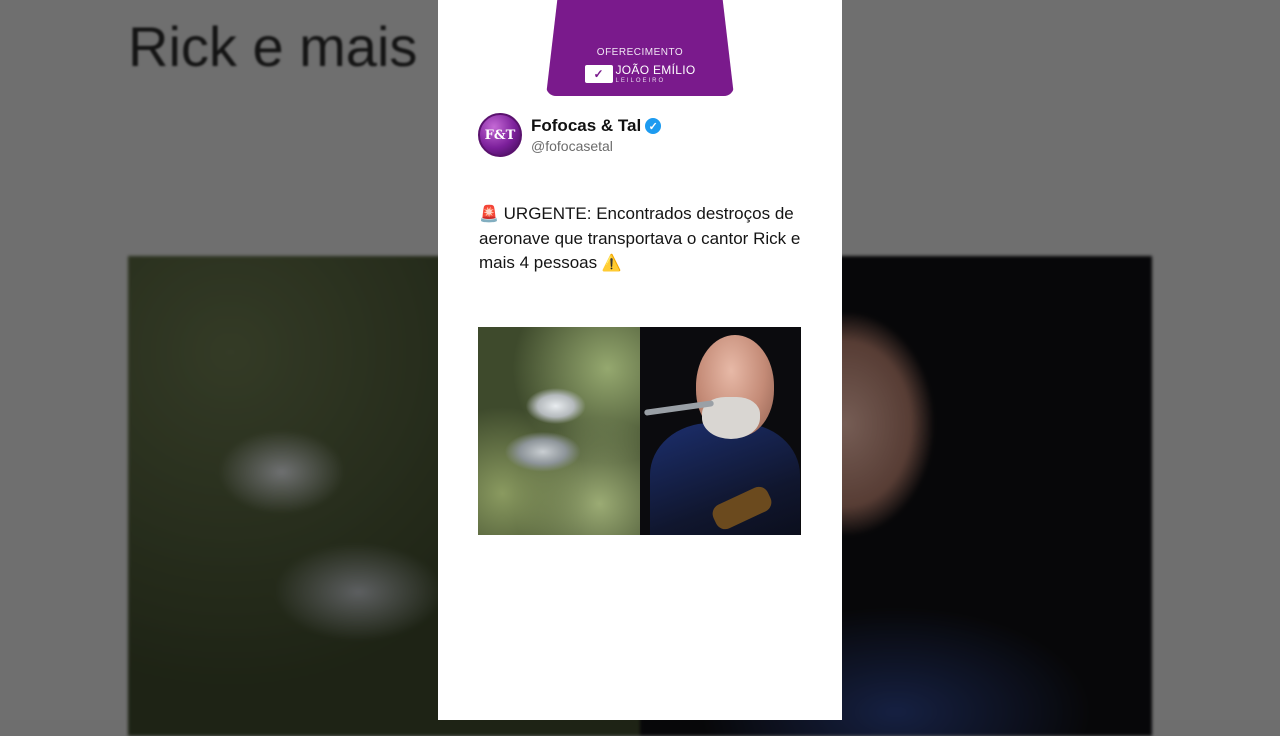 Image resolution: width=1280 pixels, height=736 pixels. I want to click on verified-badge-icon: ✓, so click(653, 126).